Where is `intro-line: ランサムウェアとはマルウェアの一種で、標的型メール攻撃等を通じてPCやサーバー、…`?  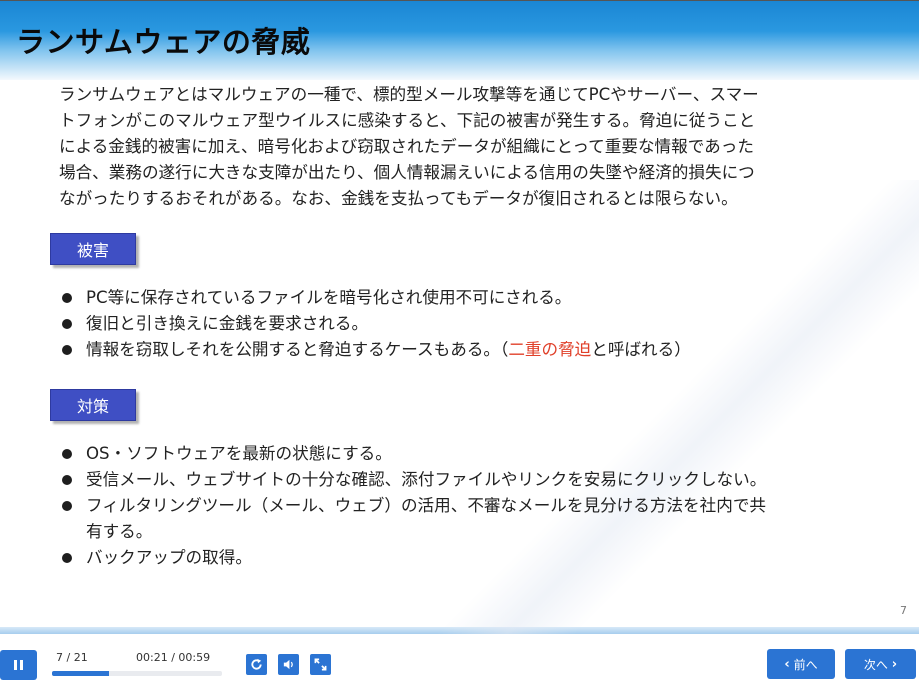 intro-line: ランサムウェアとはマルウェアの一種で、標的型メール攻撃等を通じてPCやサーバー、… is located at coordinates (409, 94).